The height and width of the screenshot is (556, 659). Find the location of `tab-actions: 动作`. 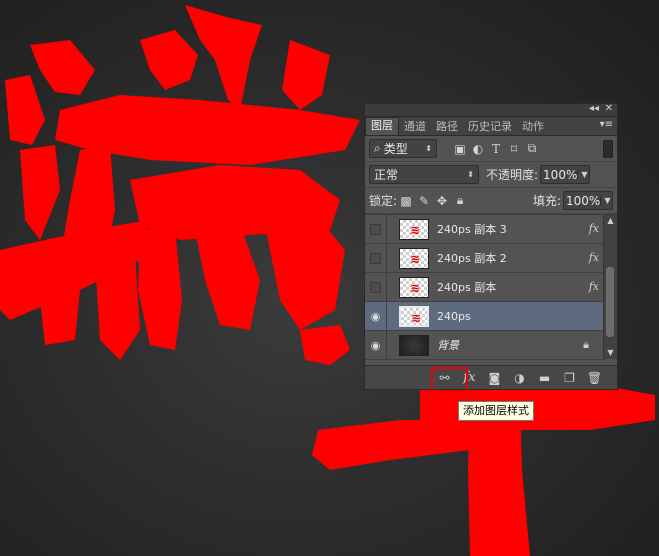

tab-actions: 动作 is located at coordinates (533, 127).